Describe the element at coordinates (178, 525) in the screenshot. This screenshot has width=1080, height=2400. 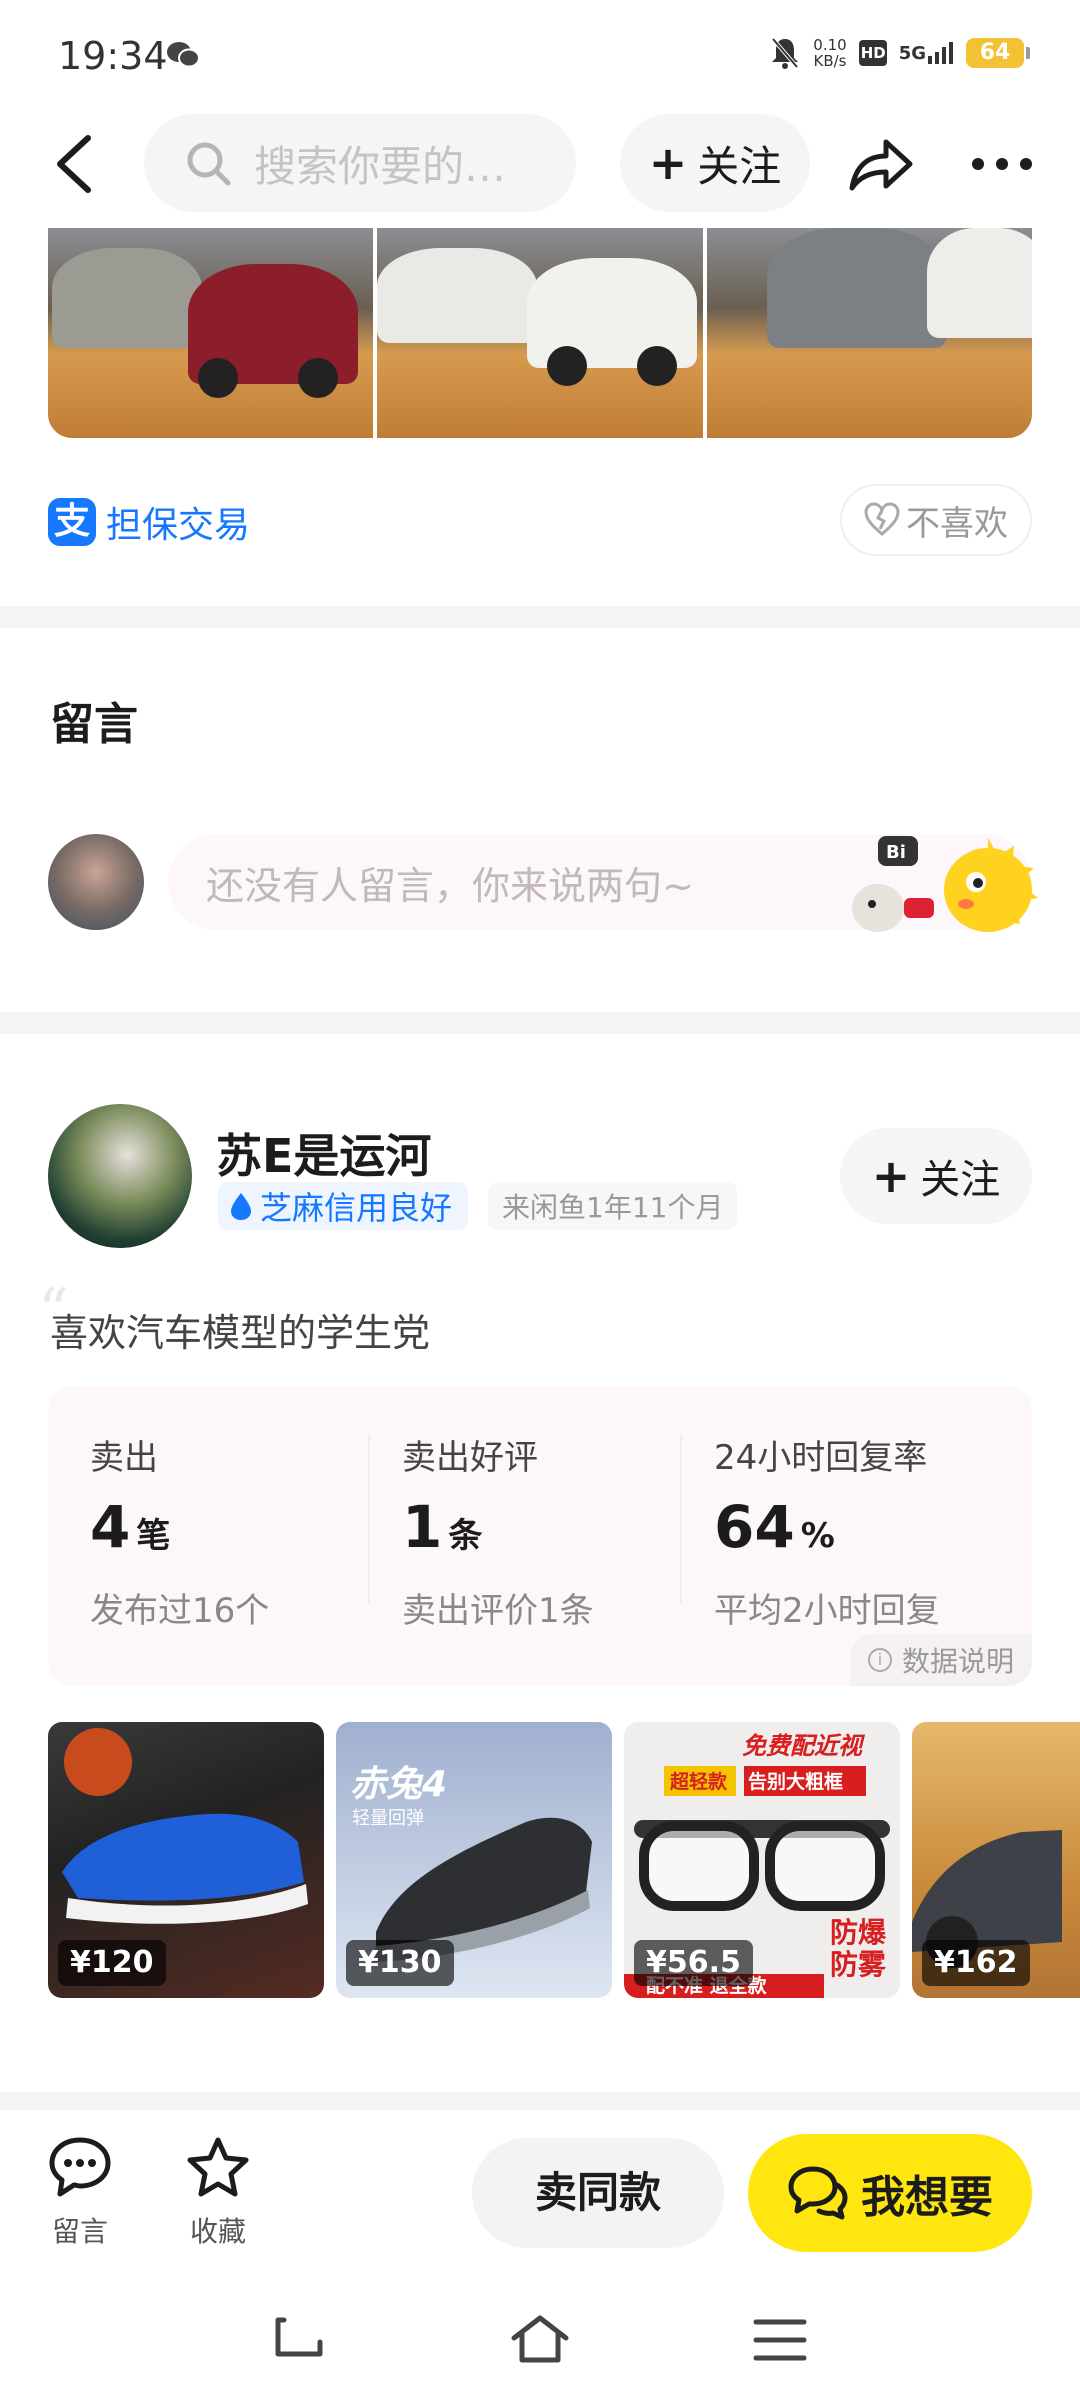
I see `escrow-label: 担保交易` at that location.